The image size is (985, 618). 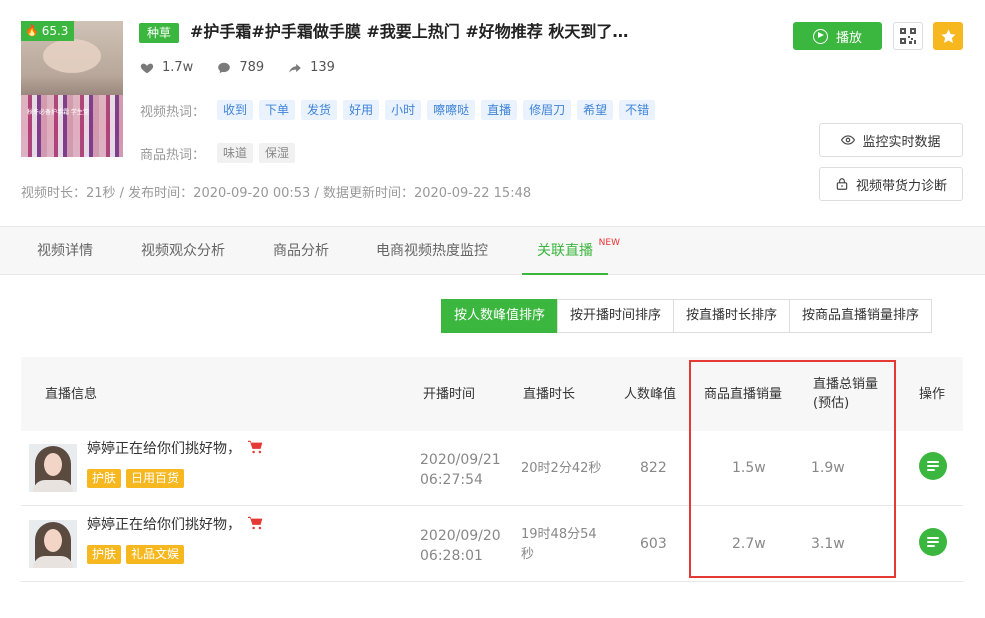 I want to click on hot-score-badge: 🔥 65.3, so click(x=48, y=31).